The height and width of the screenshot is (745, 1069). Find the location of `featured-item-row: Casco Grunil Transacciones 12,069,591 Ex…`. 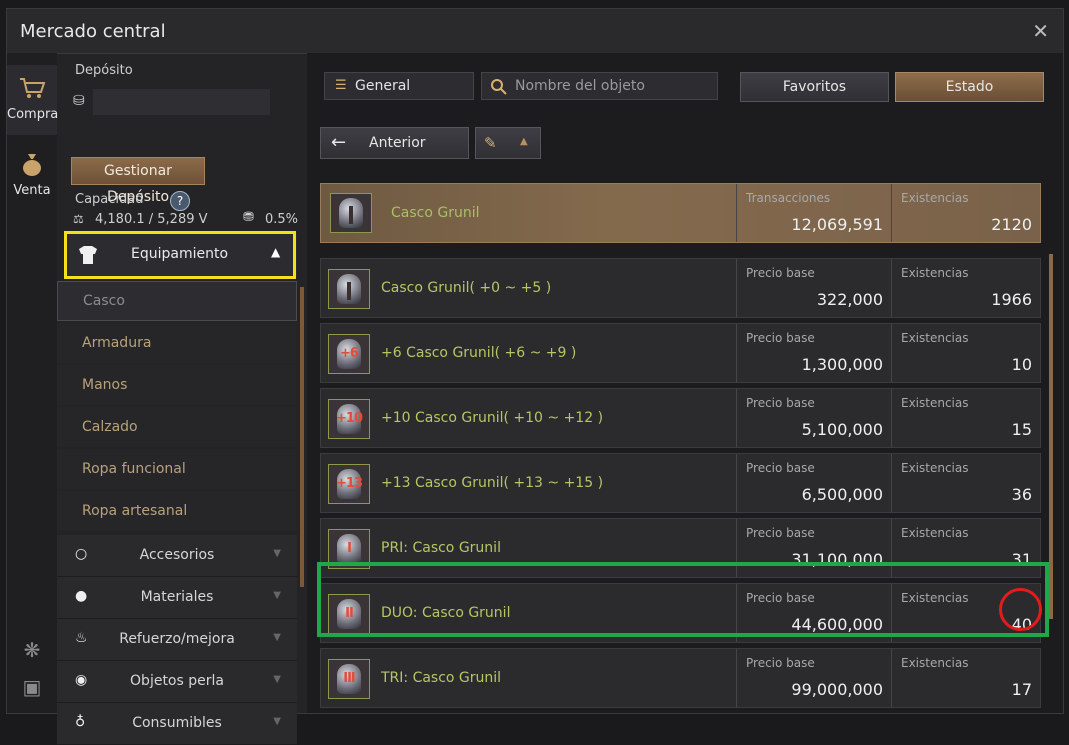

featured-item-row: Casco Grunil Transacciones 12,069,591 Ex… is located at coordinates (680, 213).